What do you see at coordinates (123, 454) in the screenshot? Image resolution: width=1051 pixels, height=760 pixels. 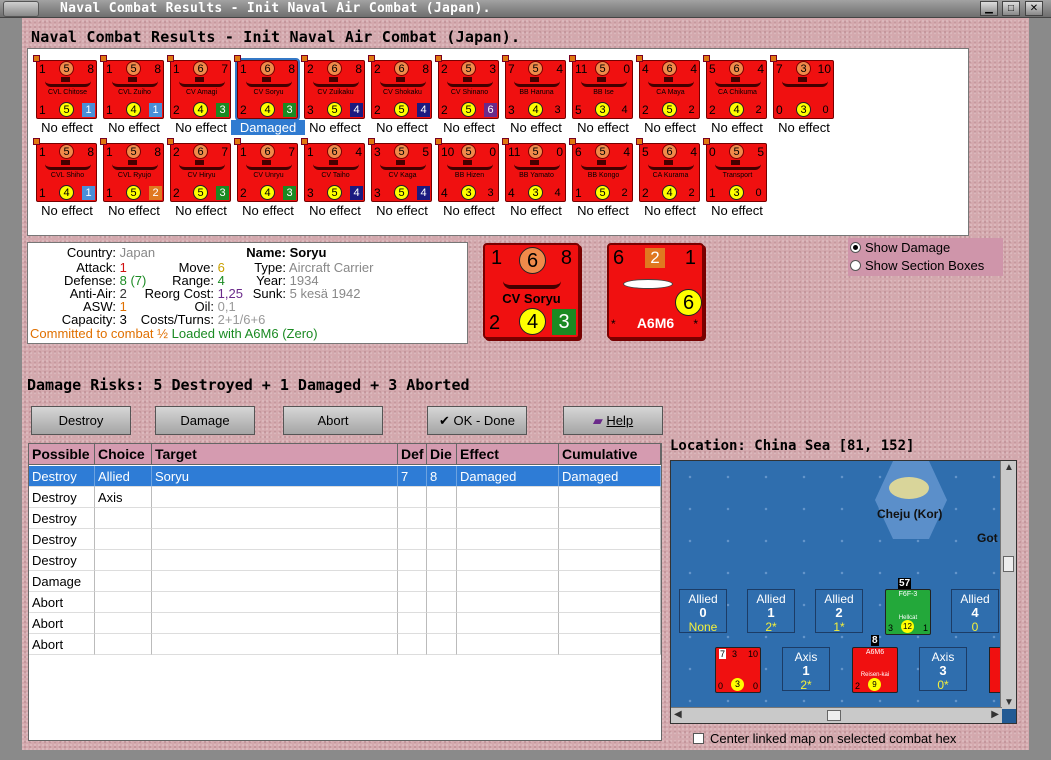 I see `column-header-choice: Choice` at bounding box center [123, 454].